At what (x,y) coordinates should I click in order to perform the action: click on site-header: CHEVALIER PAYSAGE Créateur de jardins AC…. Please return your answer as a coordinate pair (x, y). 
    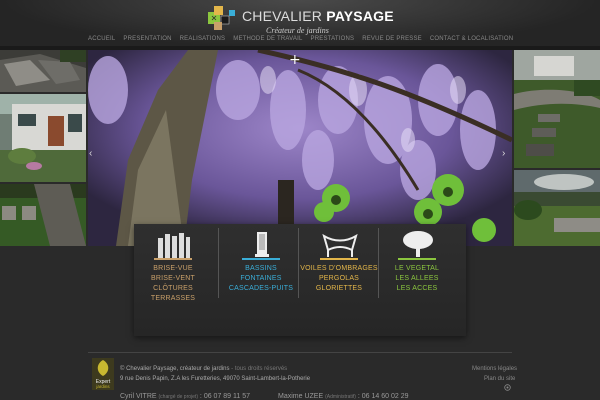
    Looking at the image, I should click on (300, 24).